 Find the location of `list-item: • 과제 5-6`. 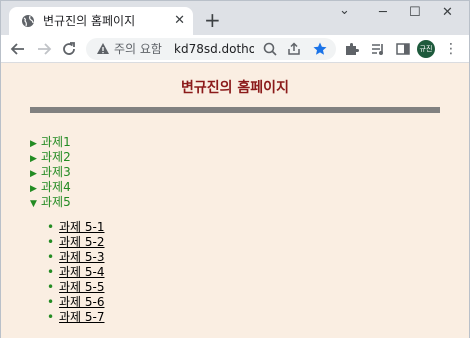

list-item: • 과제 5-6 is located at coordinates (76, 302).